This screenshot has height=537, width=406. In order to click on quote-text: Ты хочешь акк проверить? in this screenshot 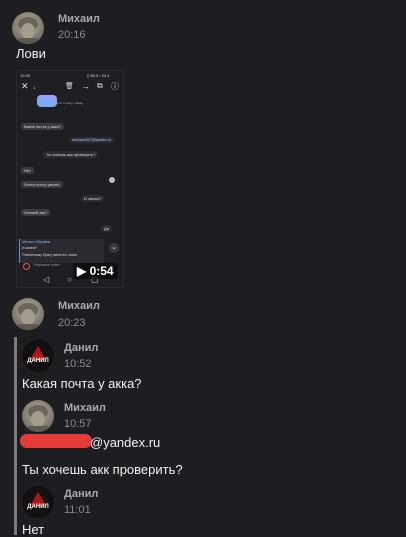, I will do `click(102, 469)`.